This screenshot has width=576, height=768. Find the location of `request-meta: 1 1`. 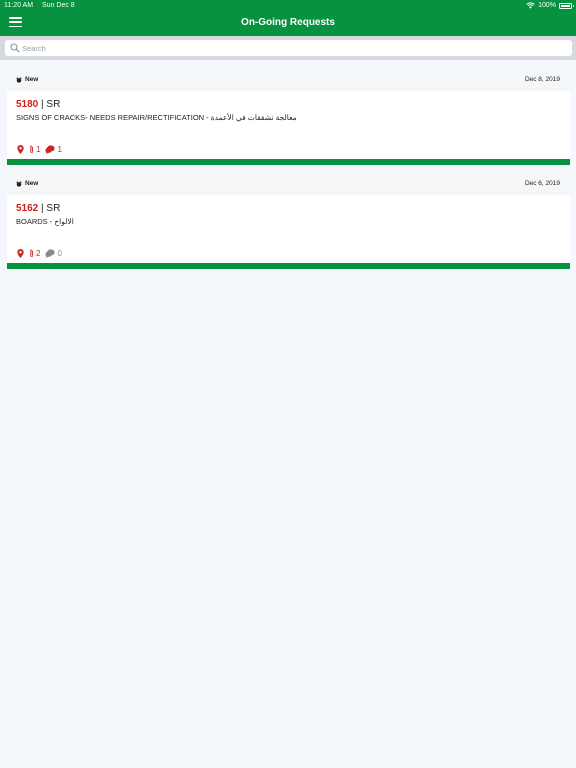

request-meta: 1 1 is located at coordinates (42, 149).